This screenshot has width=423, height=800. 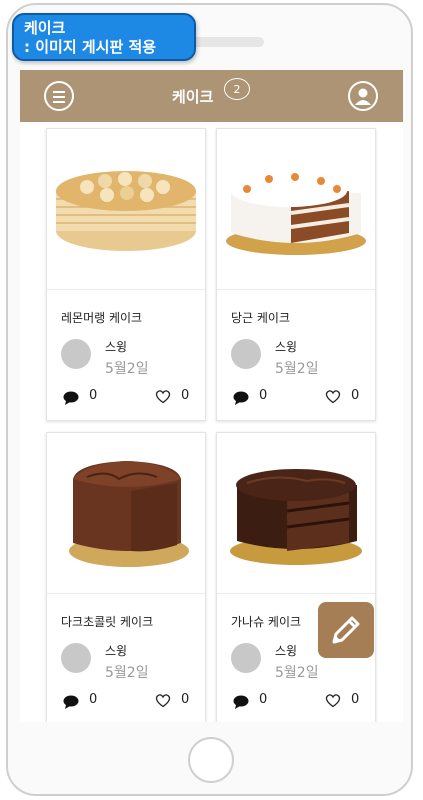 What do you see at coordinates (211, 760) in the screenshot?
I see `home-button` at bounding box center [211, 760].